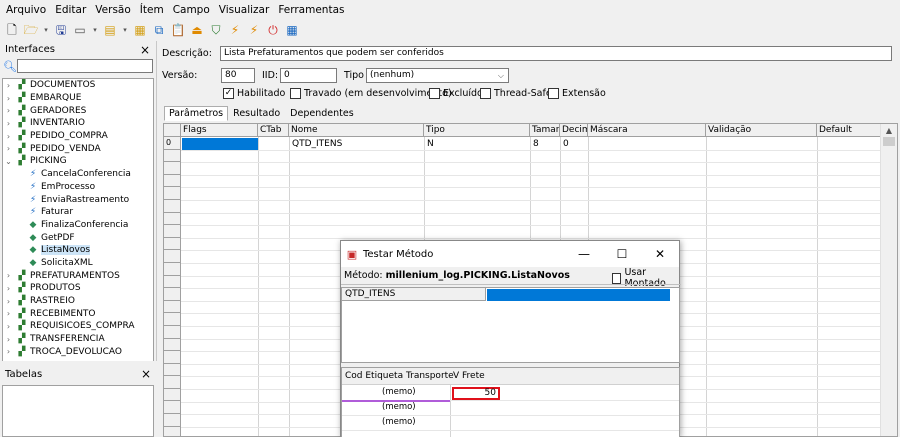  I want to click on tab-dependentes: Dependentes, so click(321, 113).